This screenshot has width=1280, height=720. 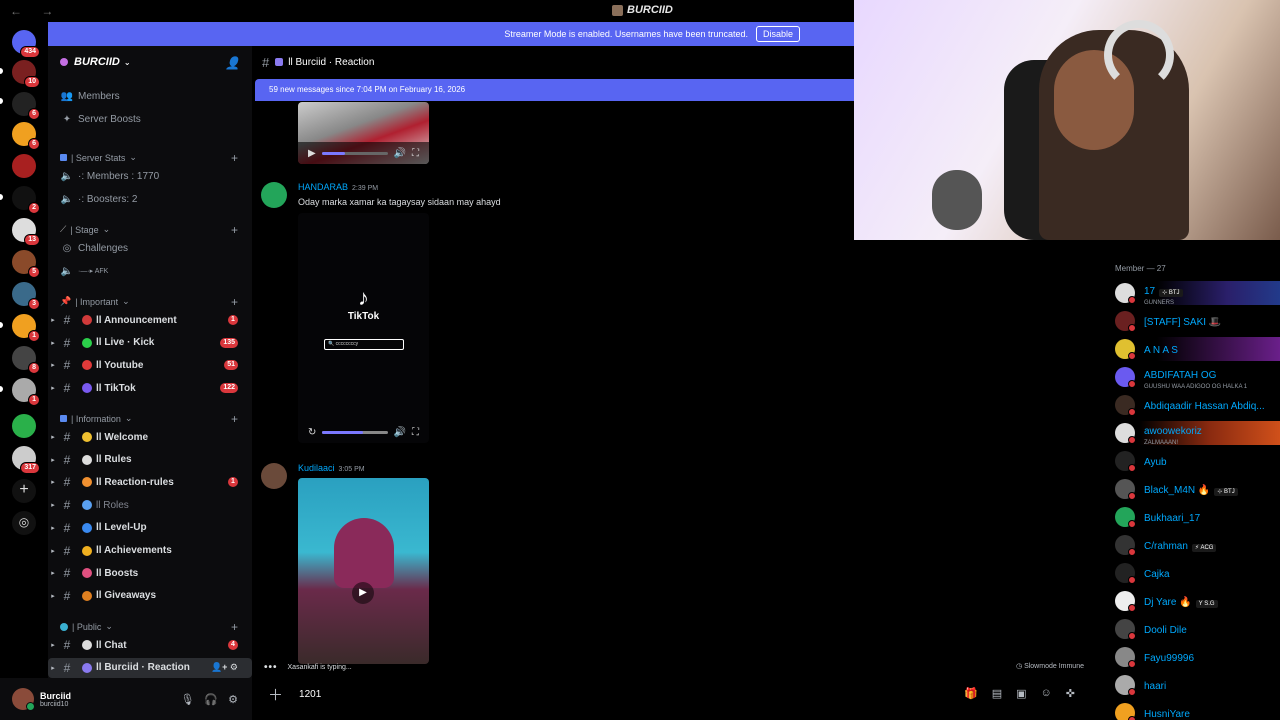 What do you see at coordinates (24, 523) in the screenshot?
I see `discover-button: ◎` at bounding box center [24, 523].